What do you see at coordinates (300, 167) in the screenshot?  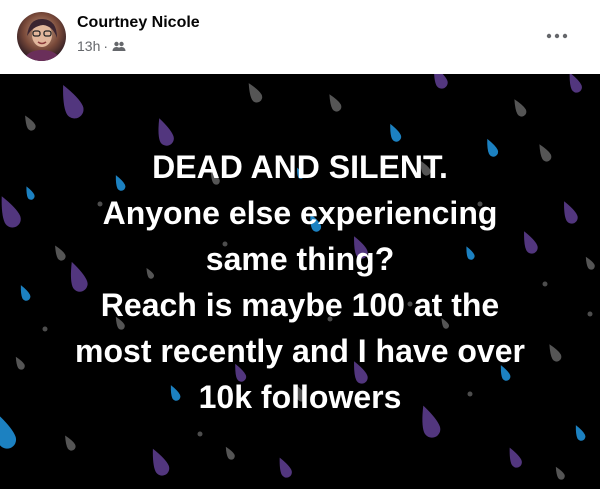 I see `status-line: DEAD AND SILENT.` at bounding box center [300, 167].